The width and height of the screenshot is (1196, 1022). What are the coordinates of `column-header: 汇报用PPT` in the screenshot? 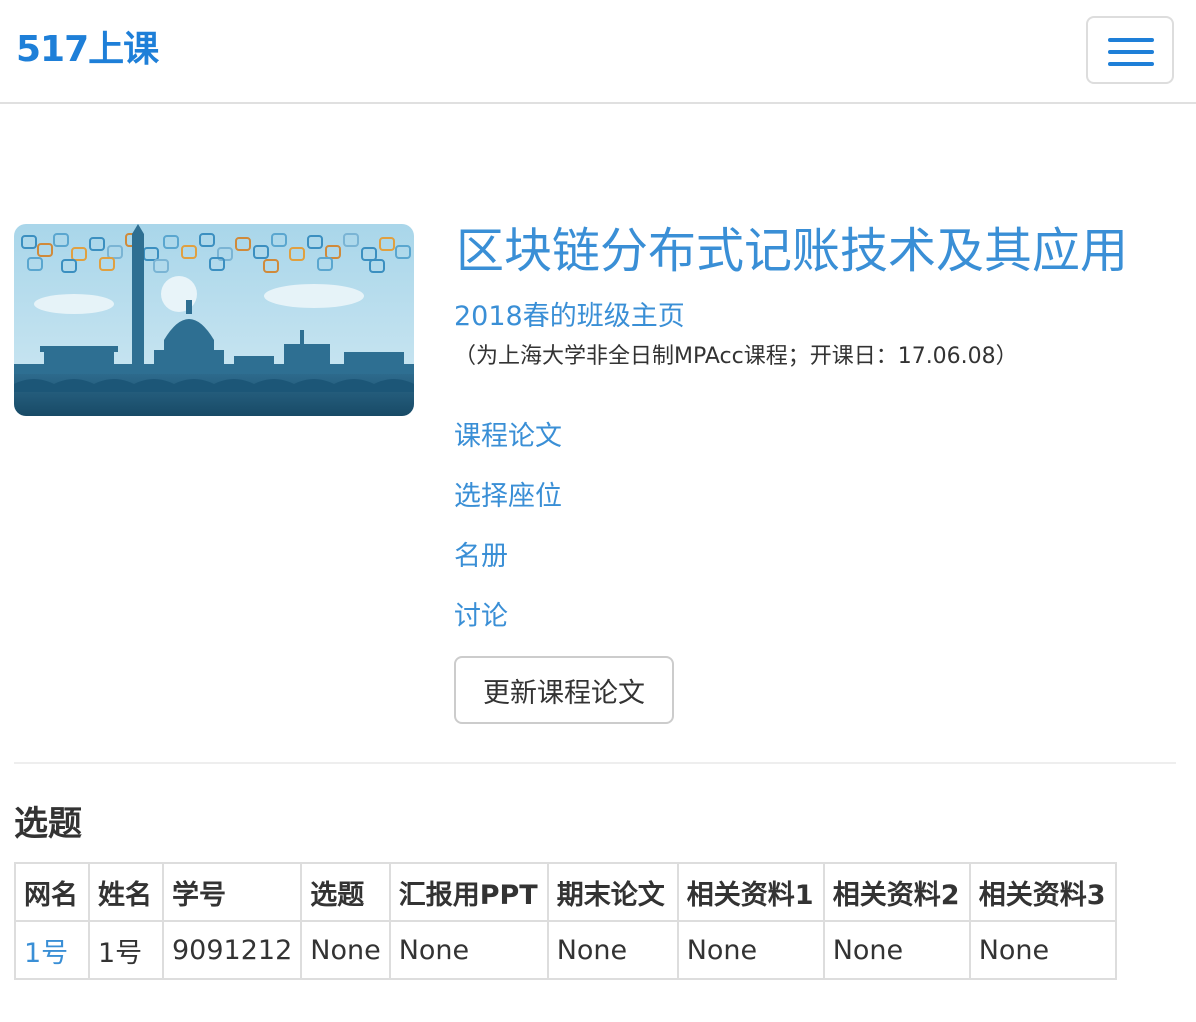 It's located at (468, 892).